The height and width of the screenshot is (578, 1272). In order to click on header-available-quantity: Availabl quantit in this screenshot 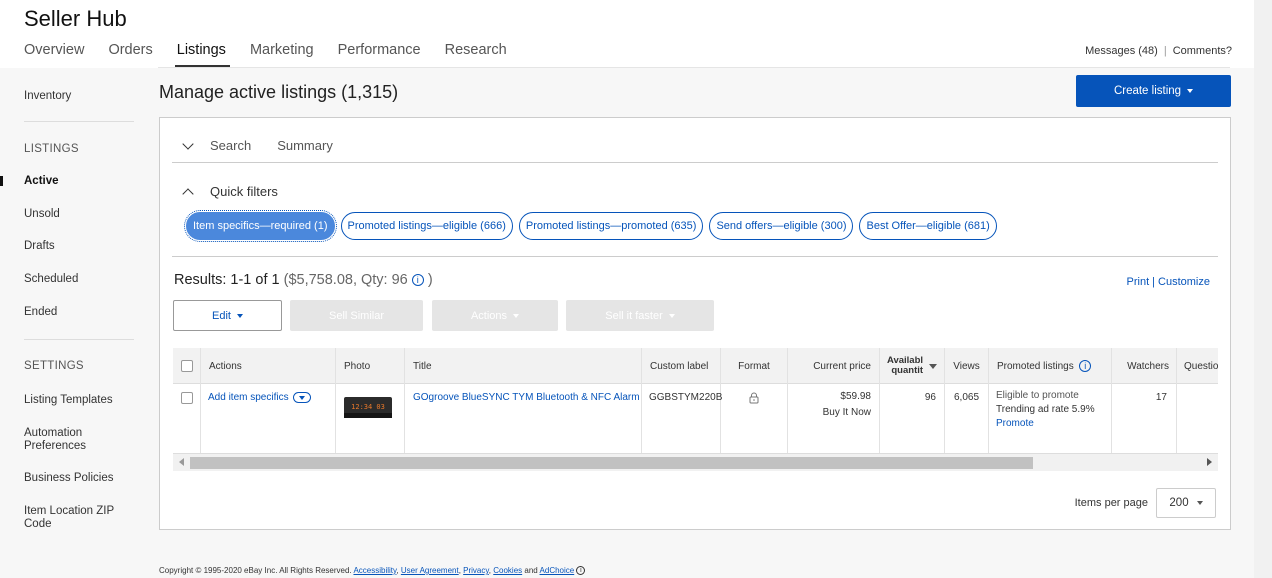, I will do `click(912, 366)`.